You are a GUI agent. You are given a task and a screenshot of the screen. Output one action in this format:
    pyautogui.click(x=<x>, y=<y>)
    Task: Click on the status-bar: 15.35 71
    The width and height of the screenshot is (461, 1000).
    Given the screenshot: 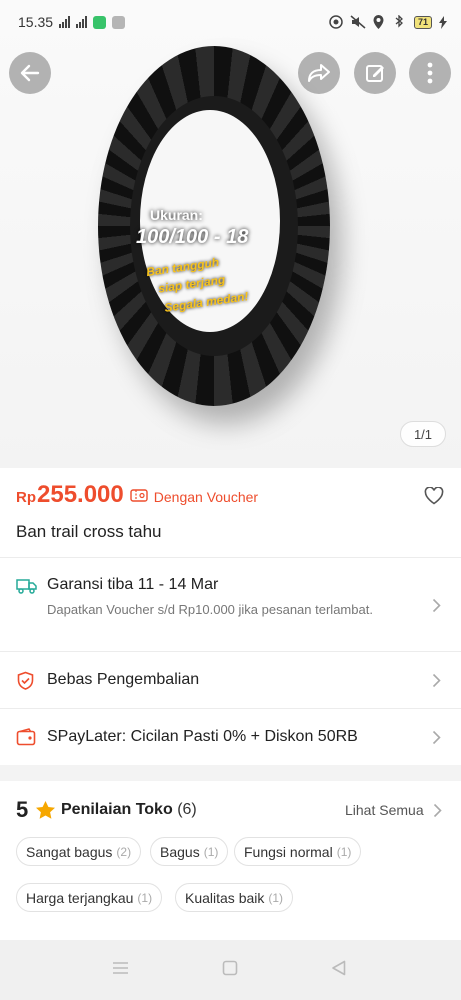 What is the action you would take?
    pyautogui.click(x=230, y=22)
    